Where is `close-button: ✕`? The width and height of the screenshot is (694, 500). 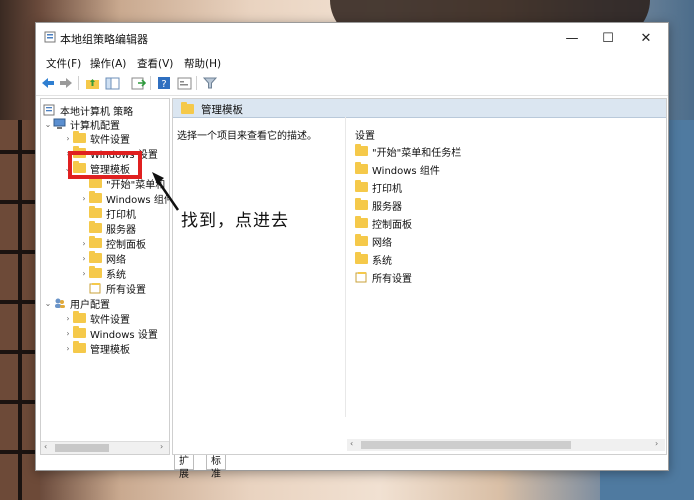
close-button: ✕ is located at coordinates (646, 38).